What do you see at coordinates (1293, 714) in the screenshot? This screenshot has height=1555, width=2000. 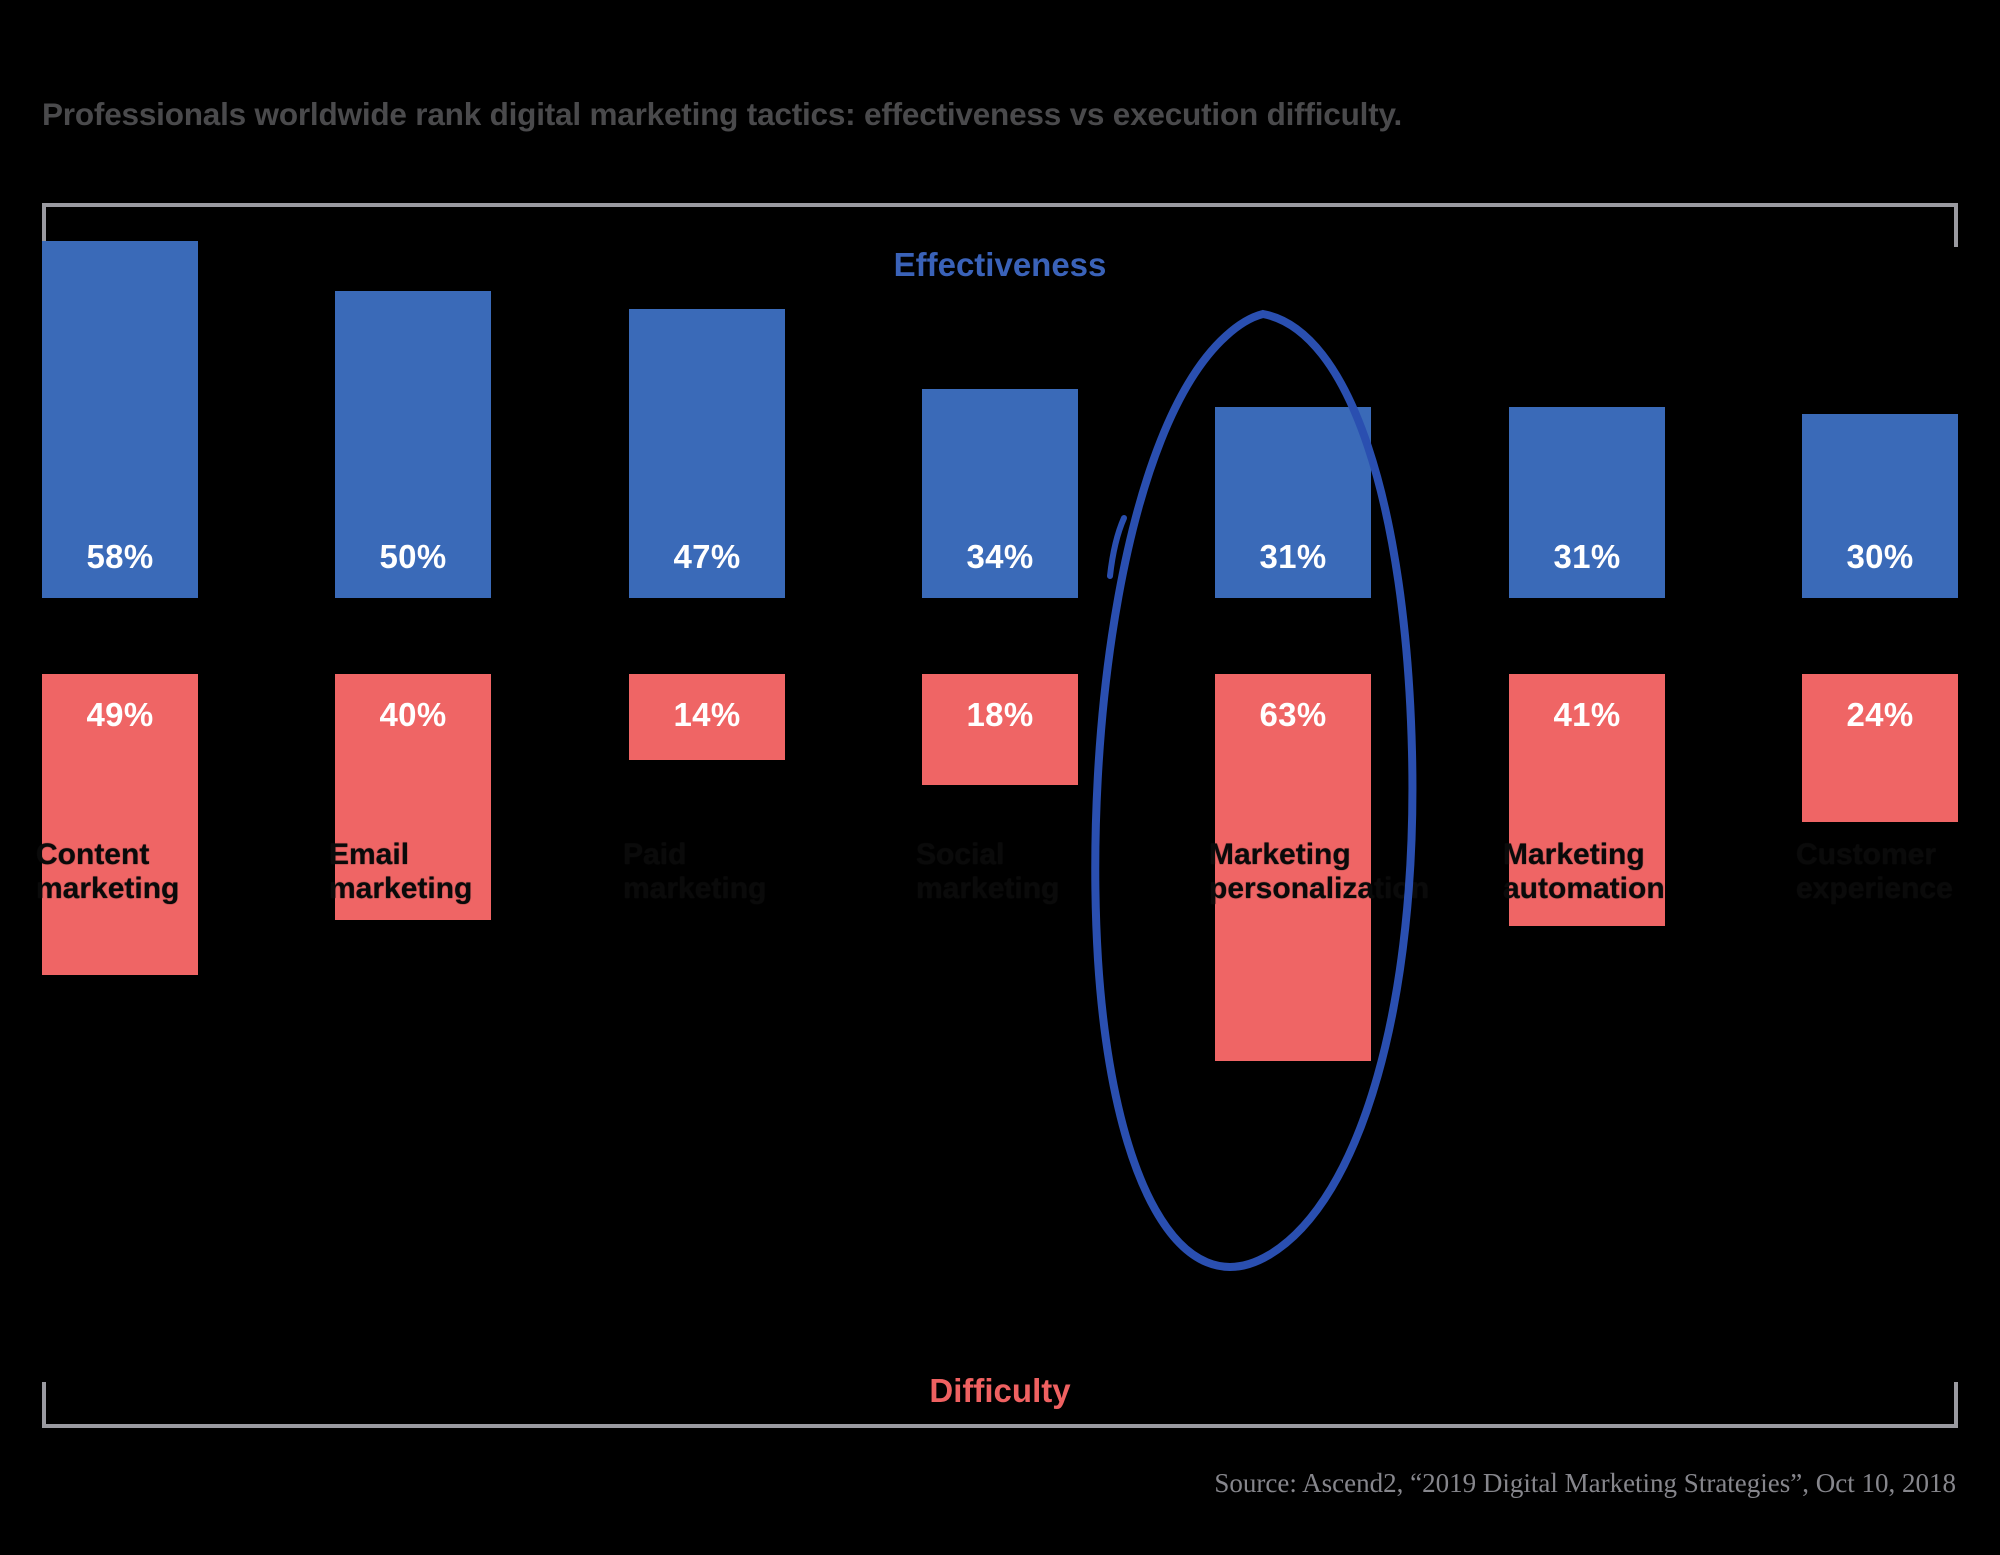 I see `difficulty-value-label: 63%` at bounding box center [1293, 714].